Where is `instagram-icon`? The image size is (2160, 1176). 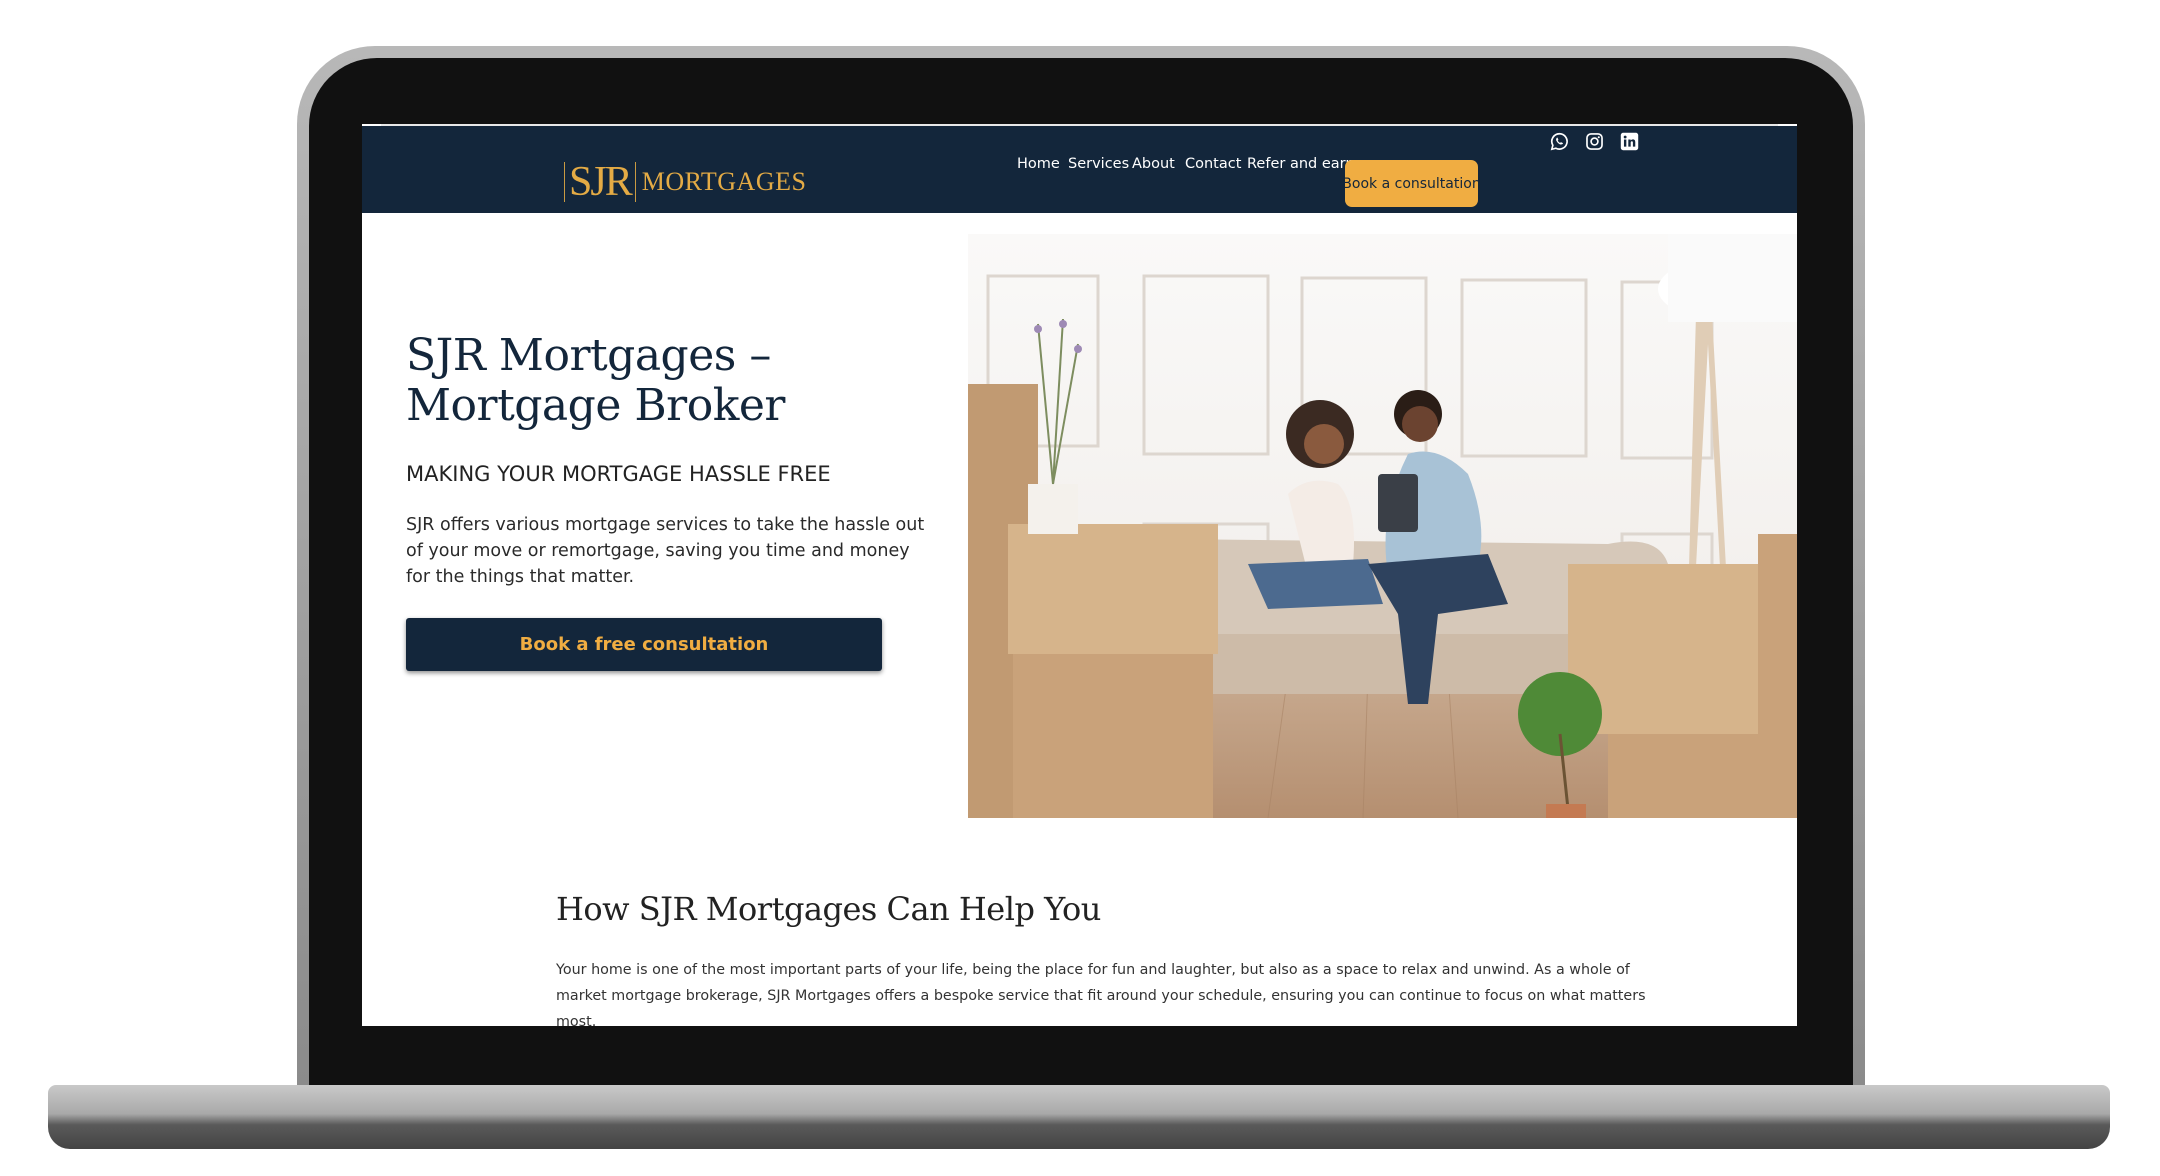 instagram-icon is located at coordinates (1594, 141).